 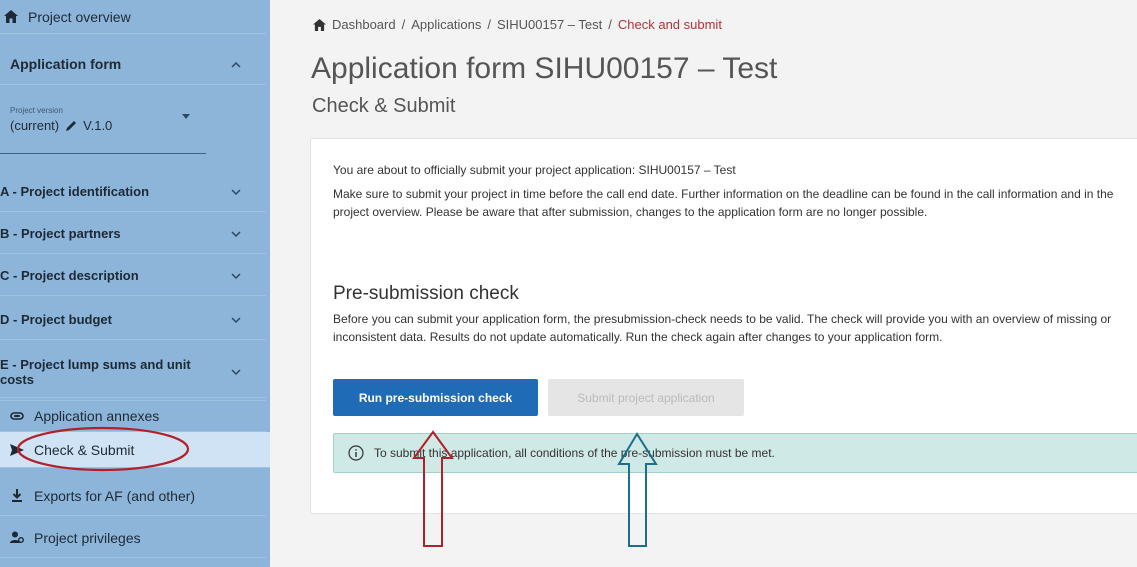 I want to click on run-precheck-button: Run pre-submission check, so click(x=435, y=397).